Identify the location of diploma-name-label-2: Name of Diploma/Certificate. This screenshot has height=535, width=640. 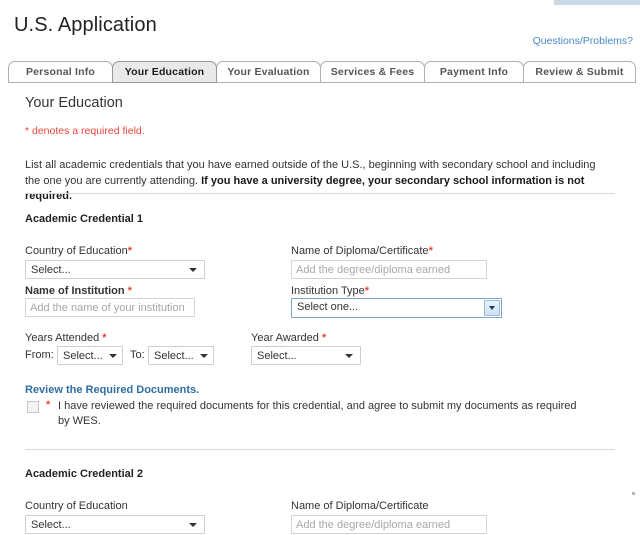
(360, 506).